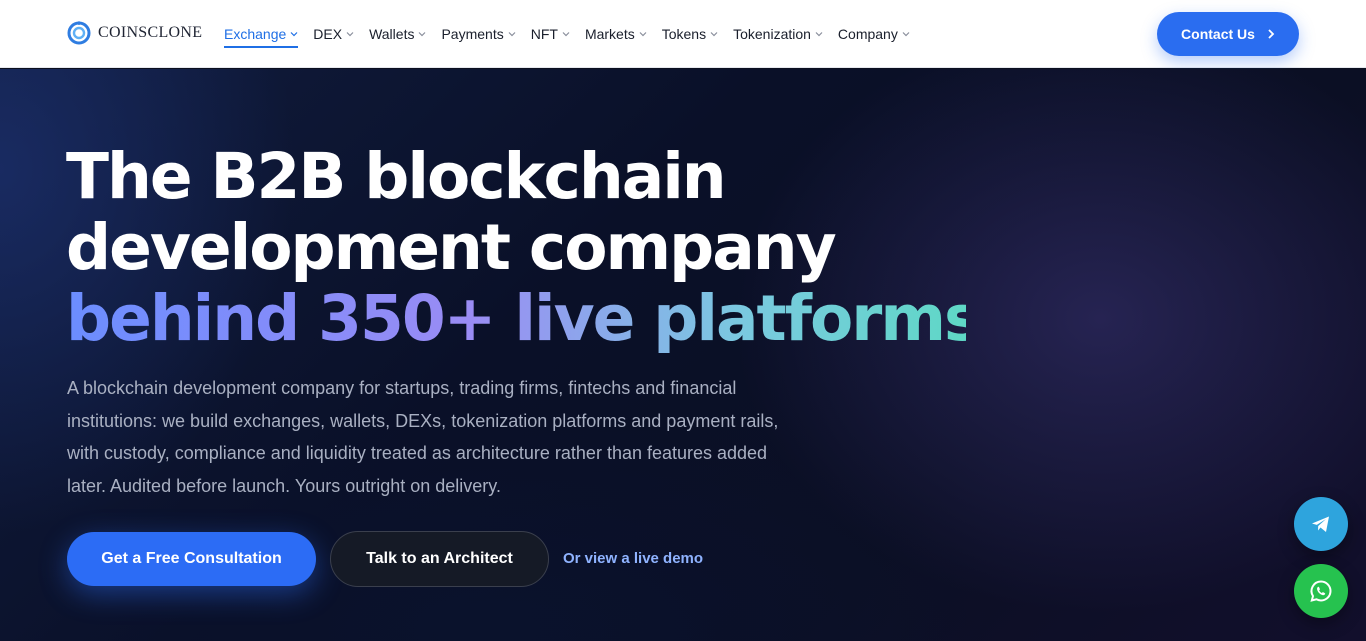  What do you see at coordinates (472, 34) in the screenshot?
I see `nav-item-label: Payments` at bounding box center [472, 34].